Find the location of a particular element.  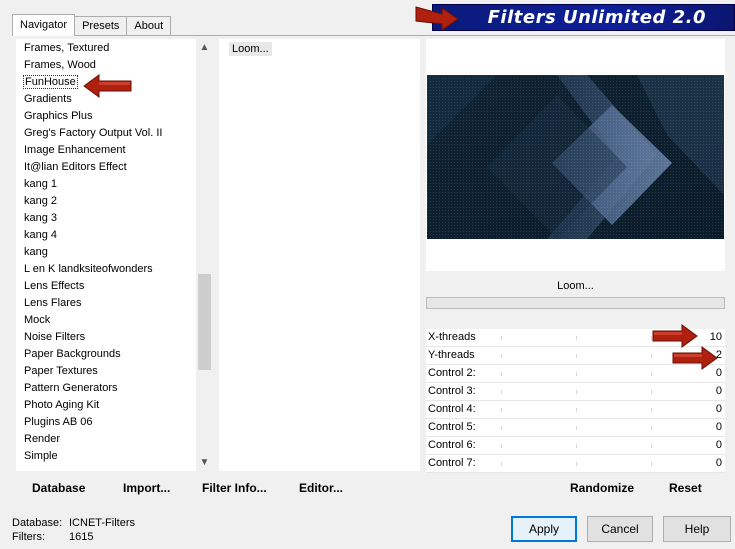

category-item: kang is located at coordinates (114, 252).